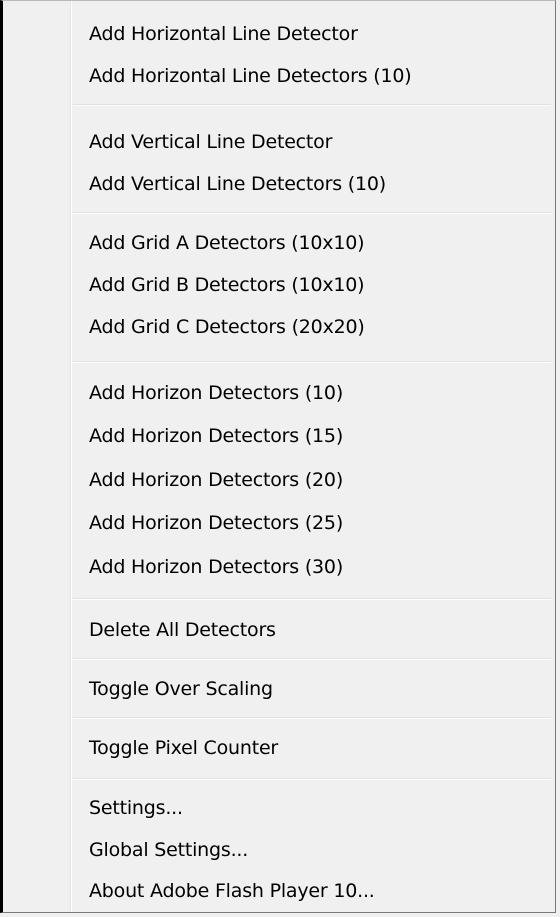 This screenshot has height=917, width=560. Describe the element at coordinates (223, 34) in the screenshot. I see `menu-item-add-horizontal-line-detector: Add Horizontal Line Detector` at that location.